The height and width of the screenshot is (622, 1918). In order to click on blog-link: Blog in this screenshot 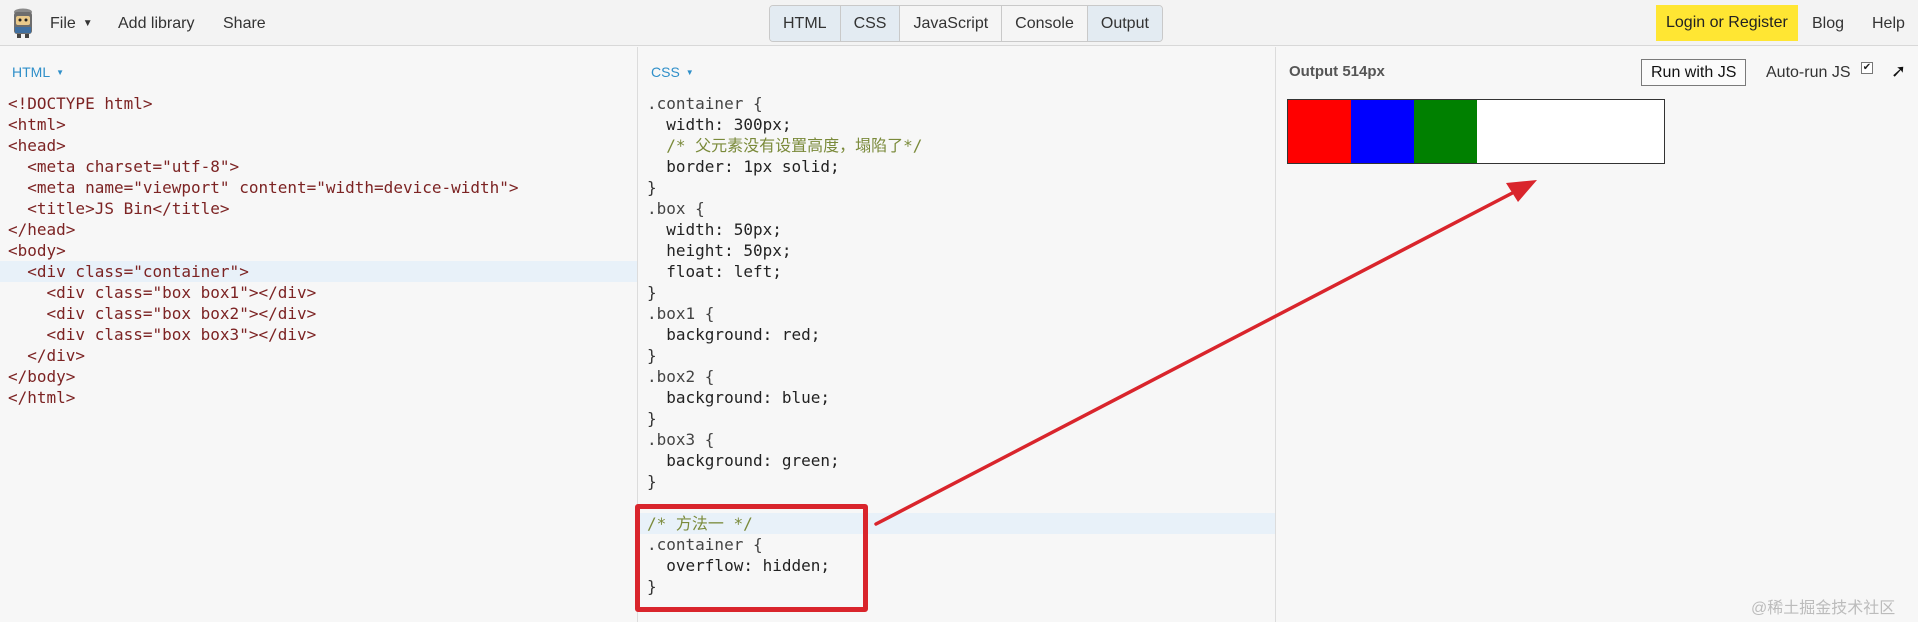, I will do `click(1828, 24)`.